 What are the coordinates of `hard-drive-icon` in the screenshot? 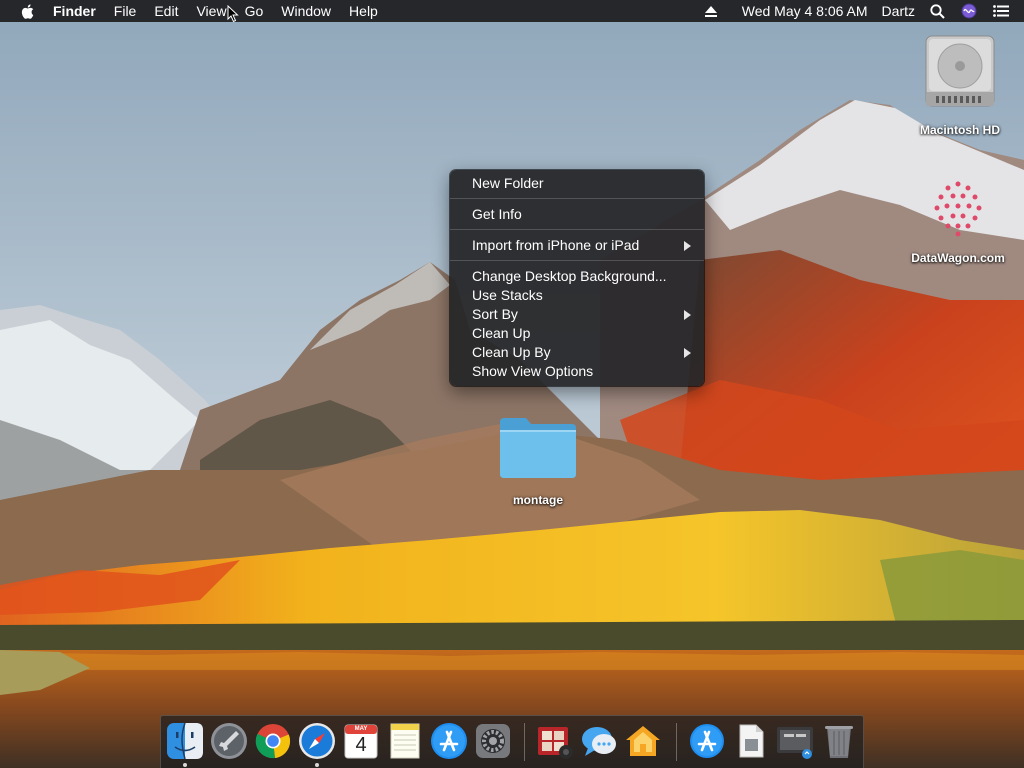 It's located at (960, 74).